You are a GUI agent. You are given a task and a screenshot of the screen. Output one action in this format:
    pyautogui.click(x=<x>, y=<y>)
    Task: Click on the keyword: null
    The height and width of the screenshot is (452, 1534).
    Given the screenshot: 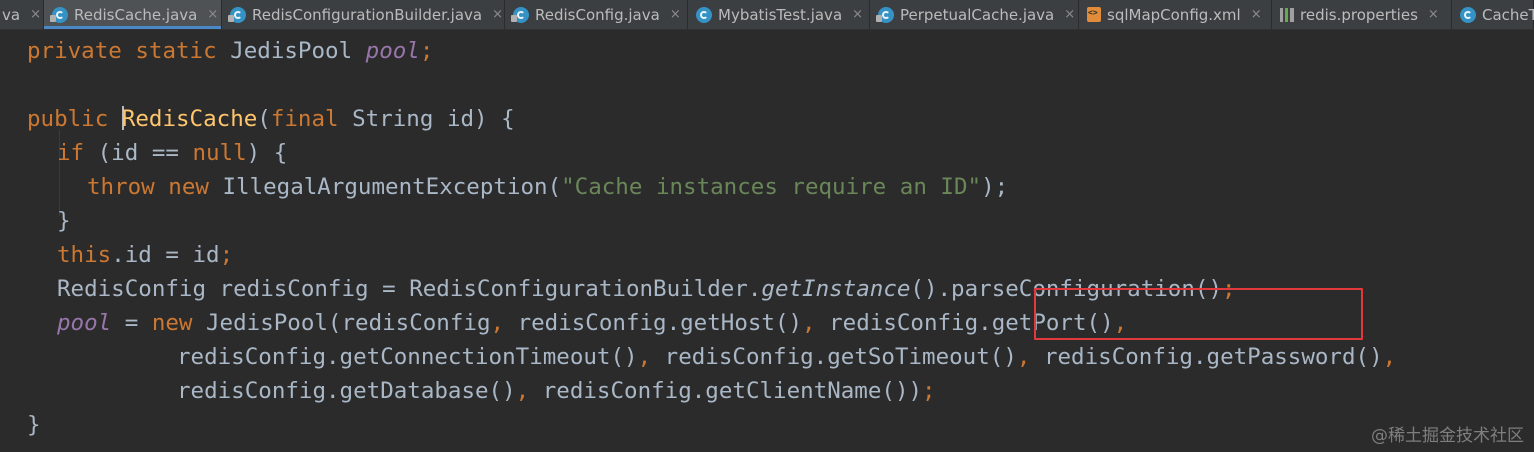 What is the action you would take?
    pyautogui.click(x=219, y=153)
    